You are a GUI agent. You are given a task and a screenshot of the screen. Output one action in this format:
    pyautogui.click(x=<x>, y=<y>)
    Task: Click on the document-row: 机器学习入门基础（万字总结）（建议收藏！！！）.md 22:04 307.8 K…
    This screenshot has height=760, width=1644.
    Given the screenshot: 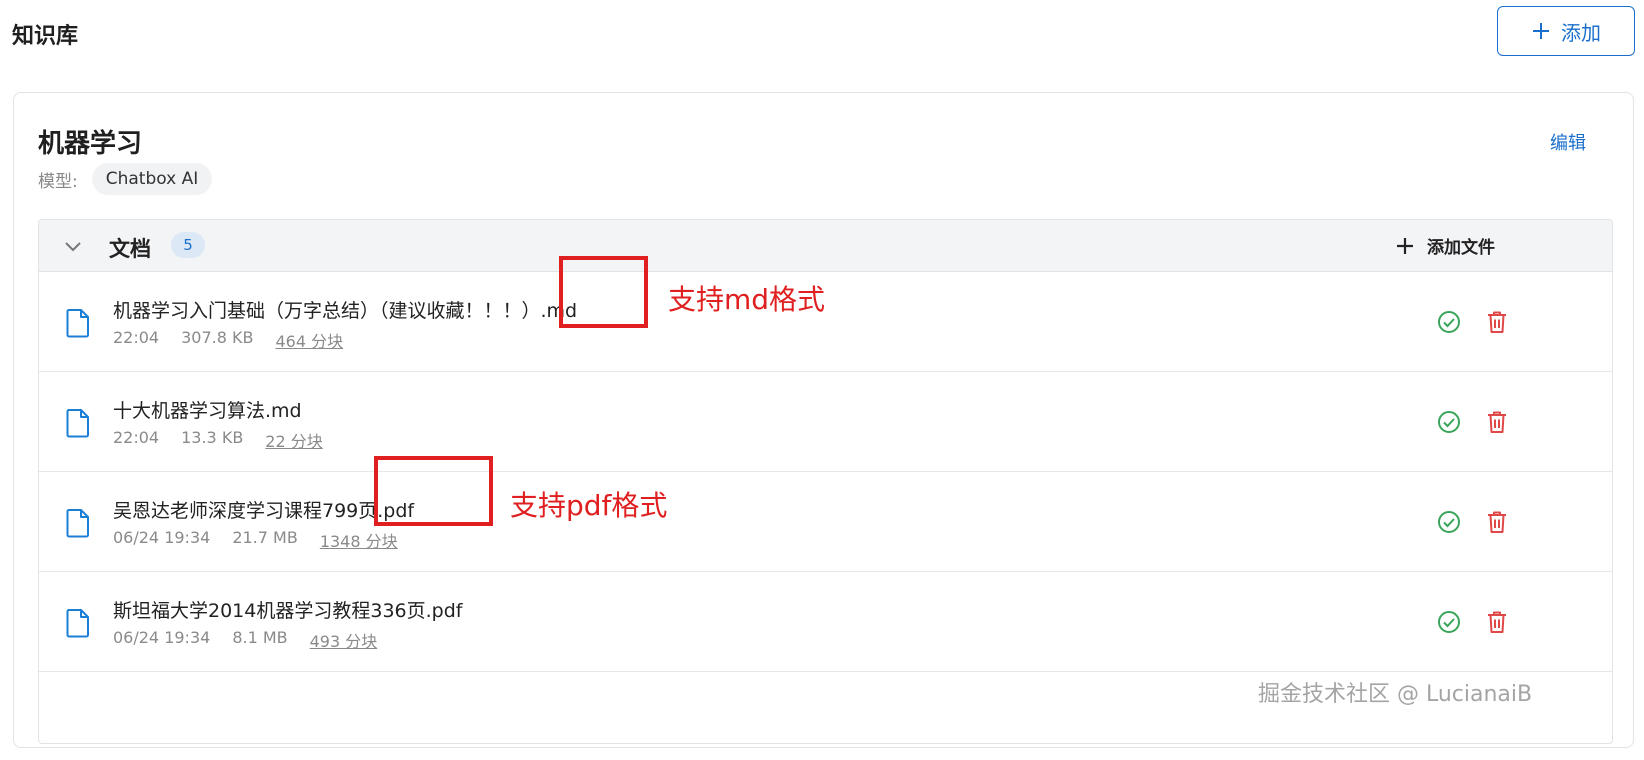 What is the action you would take?
    pyautogui.click(x=825, y=322)
    